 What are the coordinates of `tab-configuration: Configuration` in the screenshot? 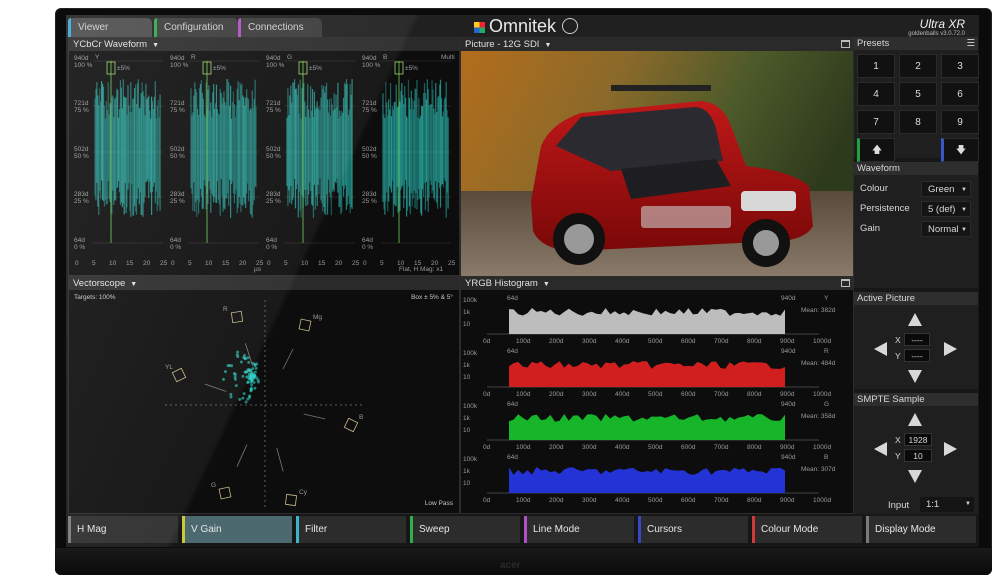 It's located at (196, 27).